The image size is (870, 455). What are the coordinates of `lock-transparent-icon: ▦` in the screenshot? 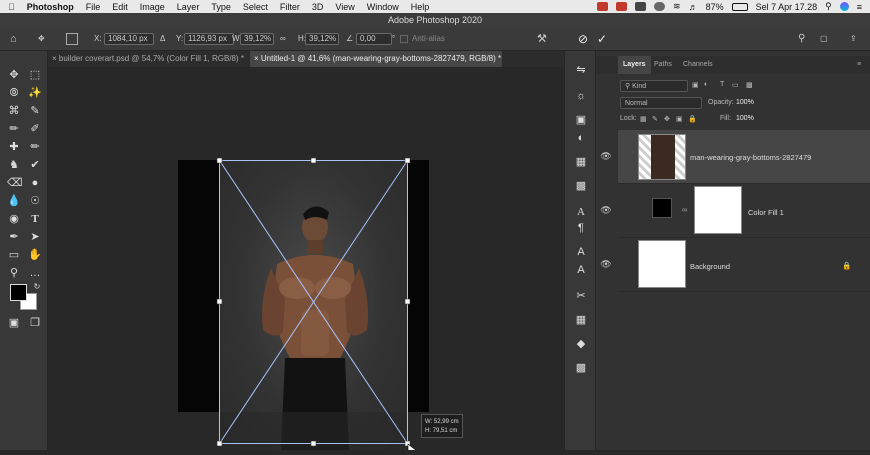 It's located at (643, 119).